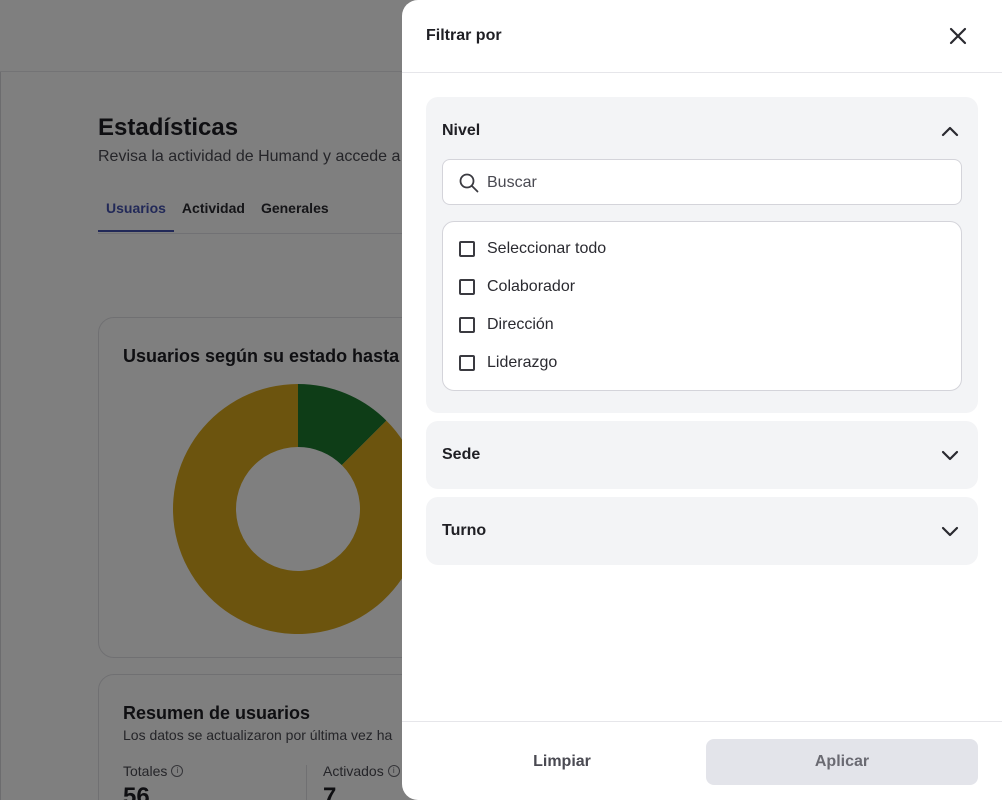 This screenshot has width=1002, height=800. I want to click on option-colaborador: Colaborador, so click(517, 287).